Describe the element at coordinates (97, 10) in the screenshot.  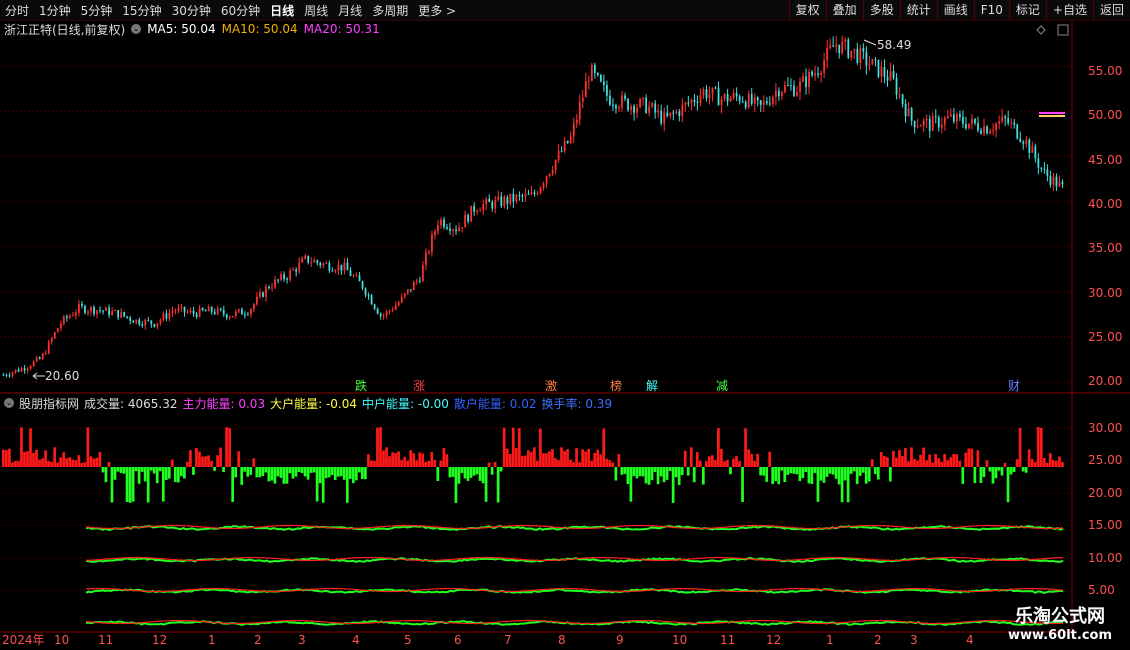
I see `tab-5min: 5分钟` at that location.